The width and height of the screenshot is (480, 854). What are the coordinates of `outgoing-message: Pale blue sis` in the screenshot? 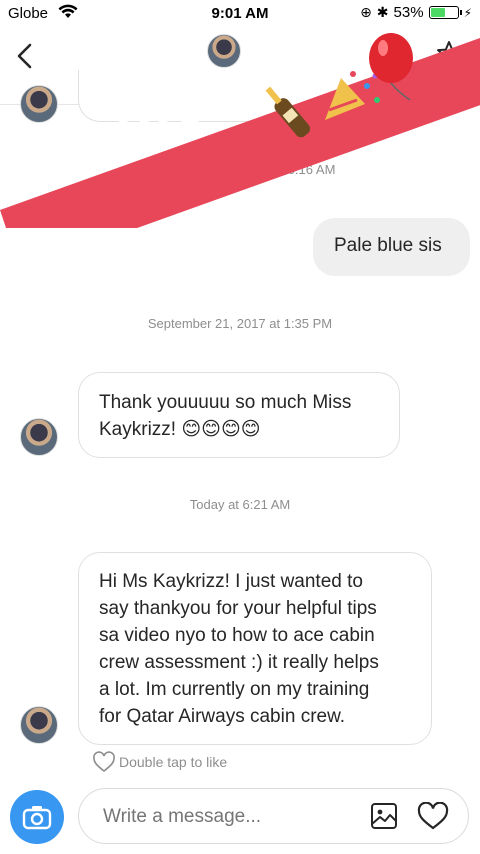 It's located at (391, 247).